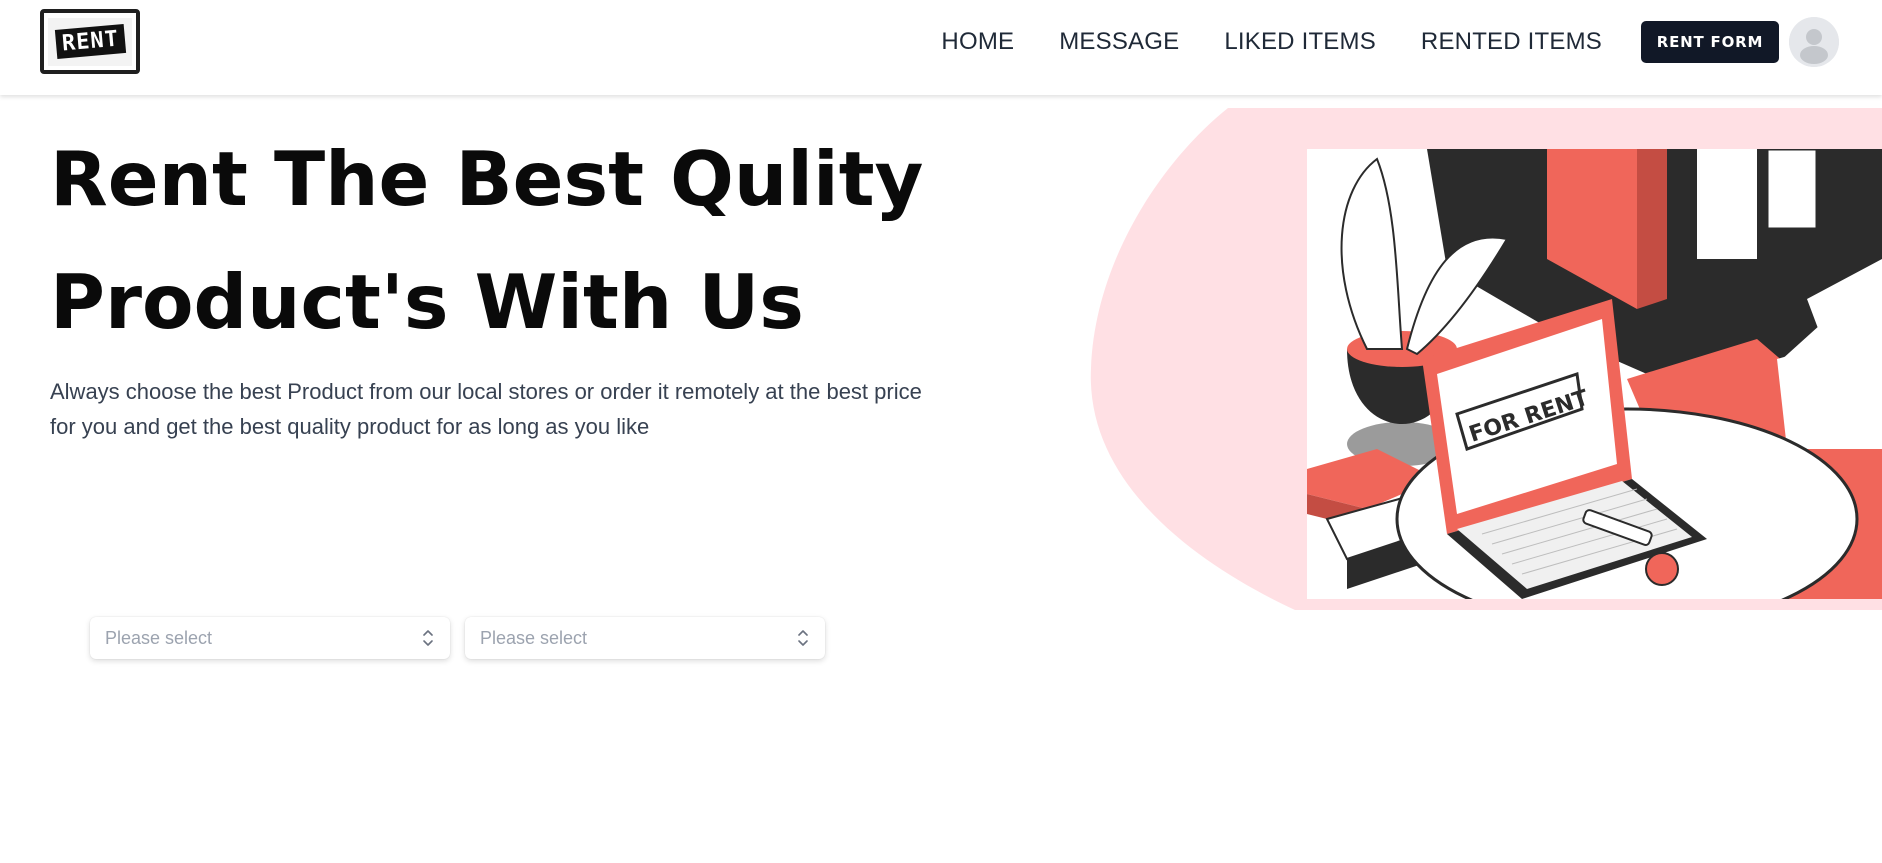 Image resolution: width=1882 pixels, height=863 pixels. I want to click on nav-liked-items-link: LIKED ITEMS, so click(1300, 42).